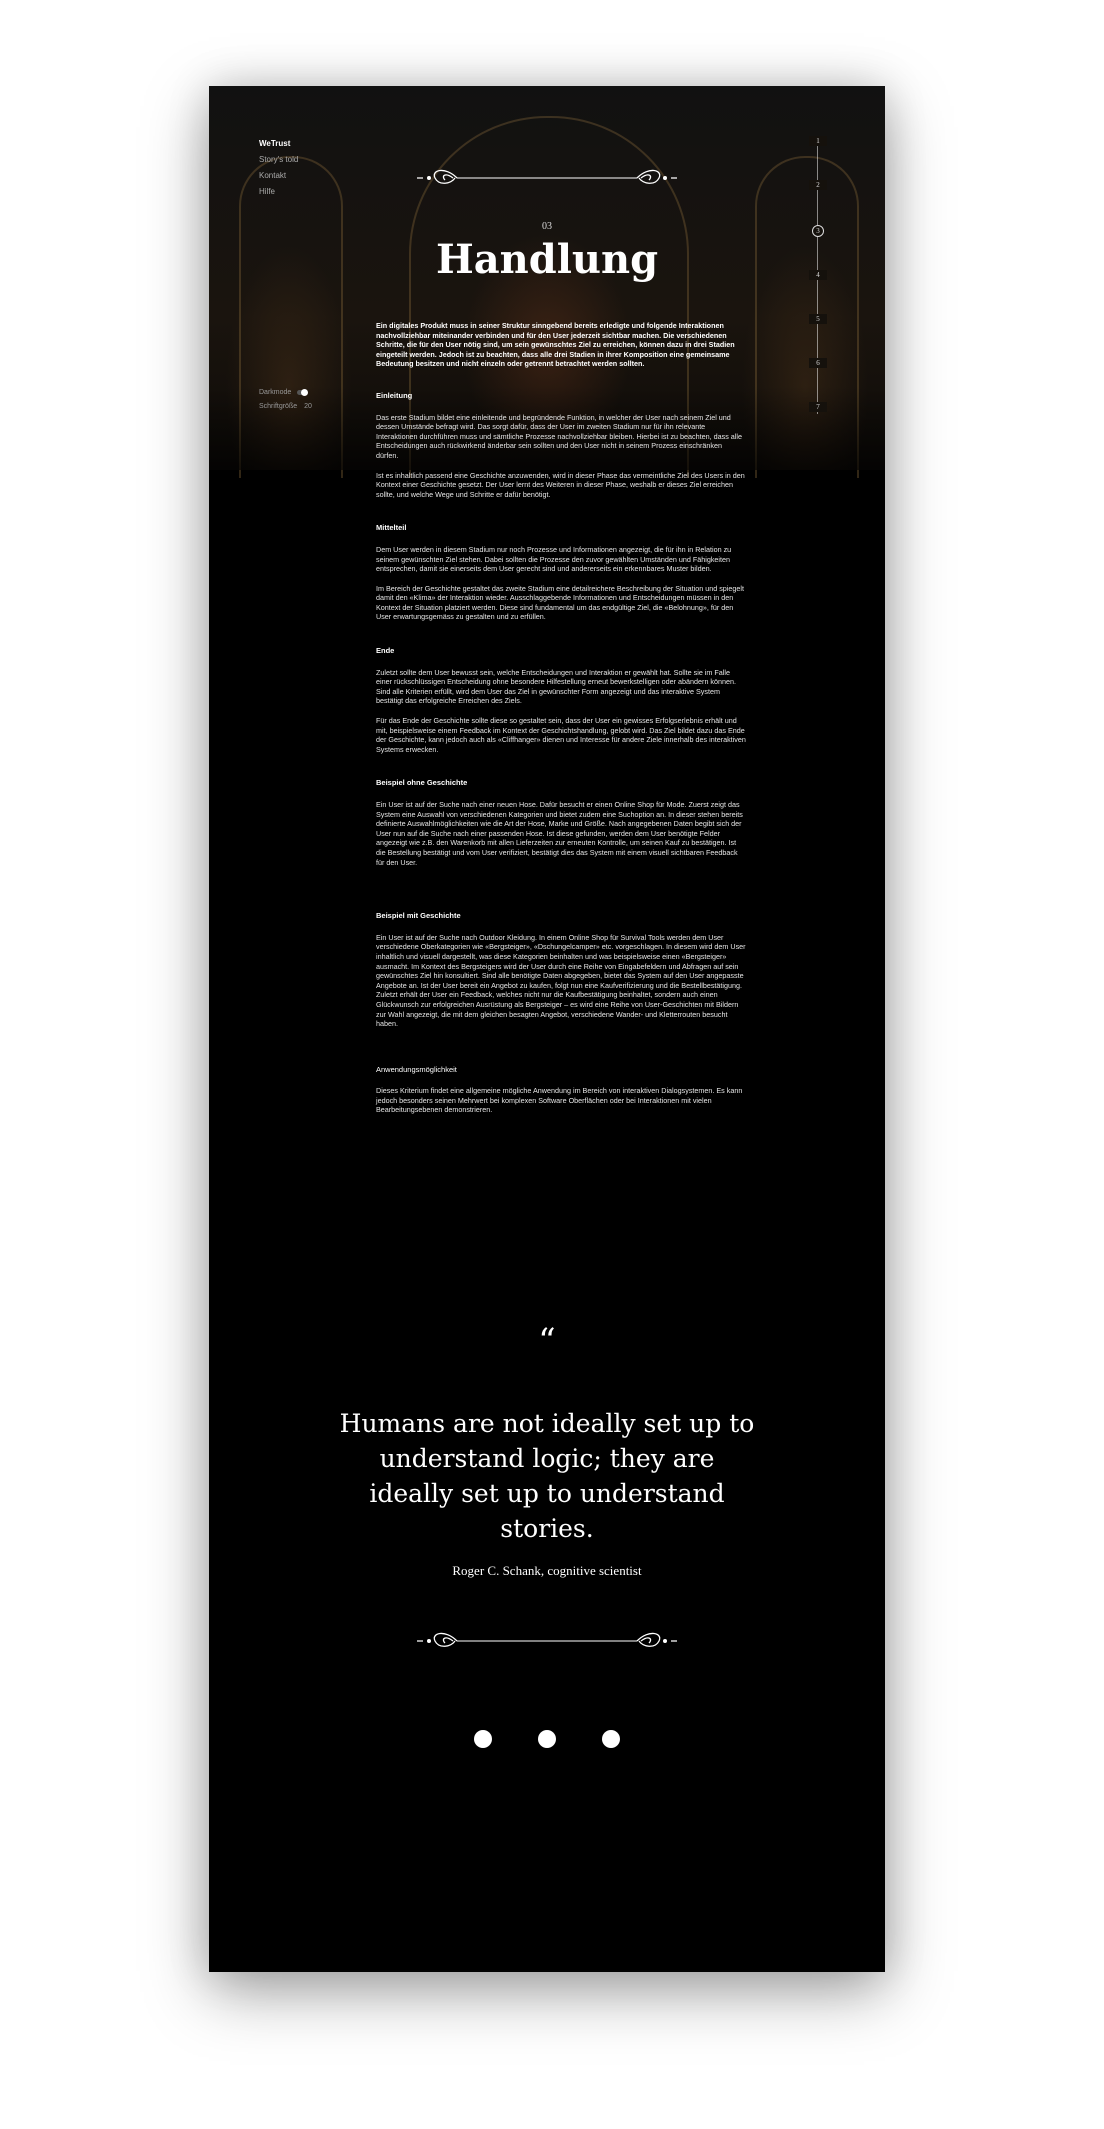  Describe the element at coordinates (394, 395) in the screenshot. I see `heading-einleitung: Einleitung` at that location.